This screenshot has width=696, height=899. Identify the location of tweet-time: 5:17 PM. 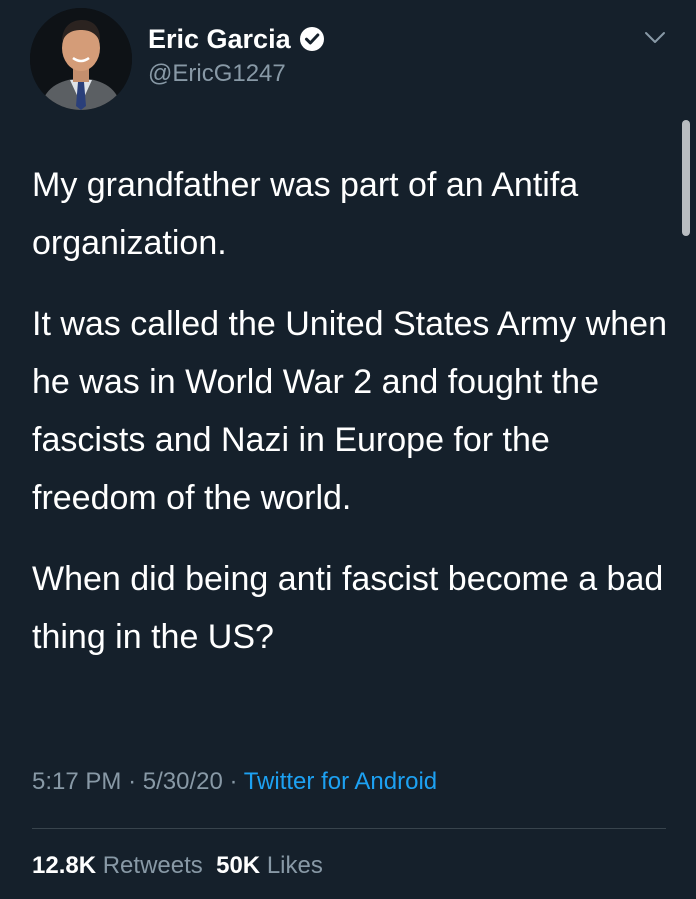
(76, 781).